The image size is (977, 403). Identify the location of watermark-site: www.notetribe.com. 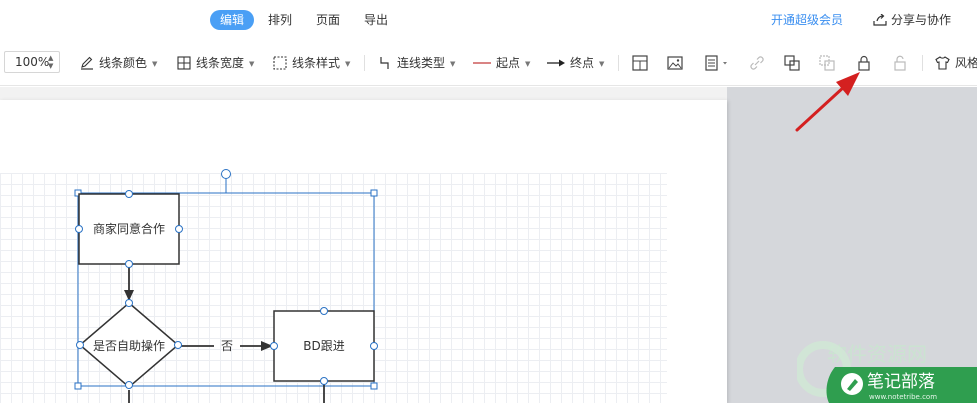
(903, 397).